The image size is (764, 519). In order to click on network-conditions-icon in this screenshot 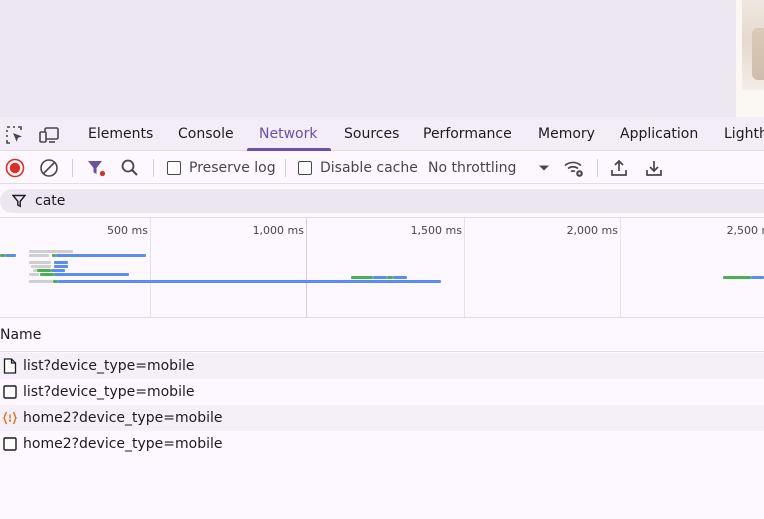, I will do `click(574, 168)`.